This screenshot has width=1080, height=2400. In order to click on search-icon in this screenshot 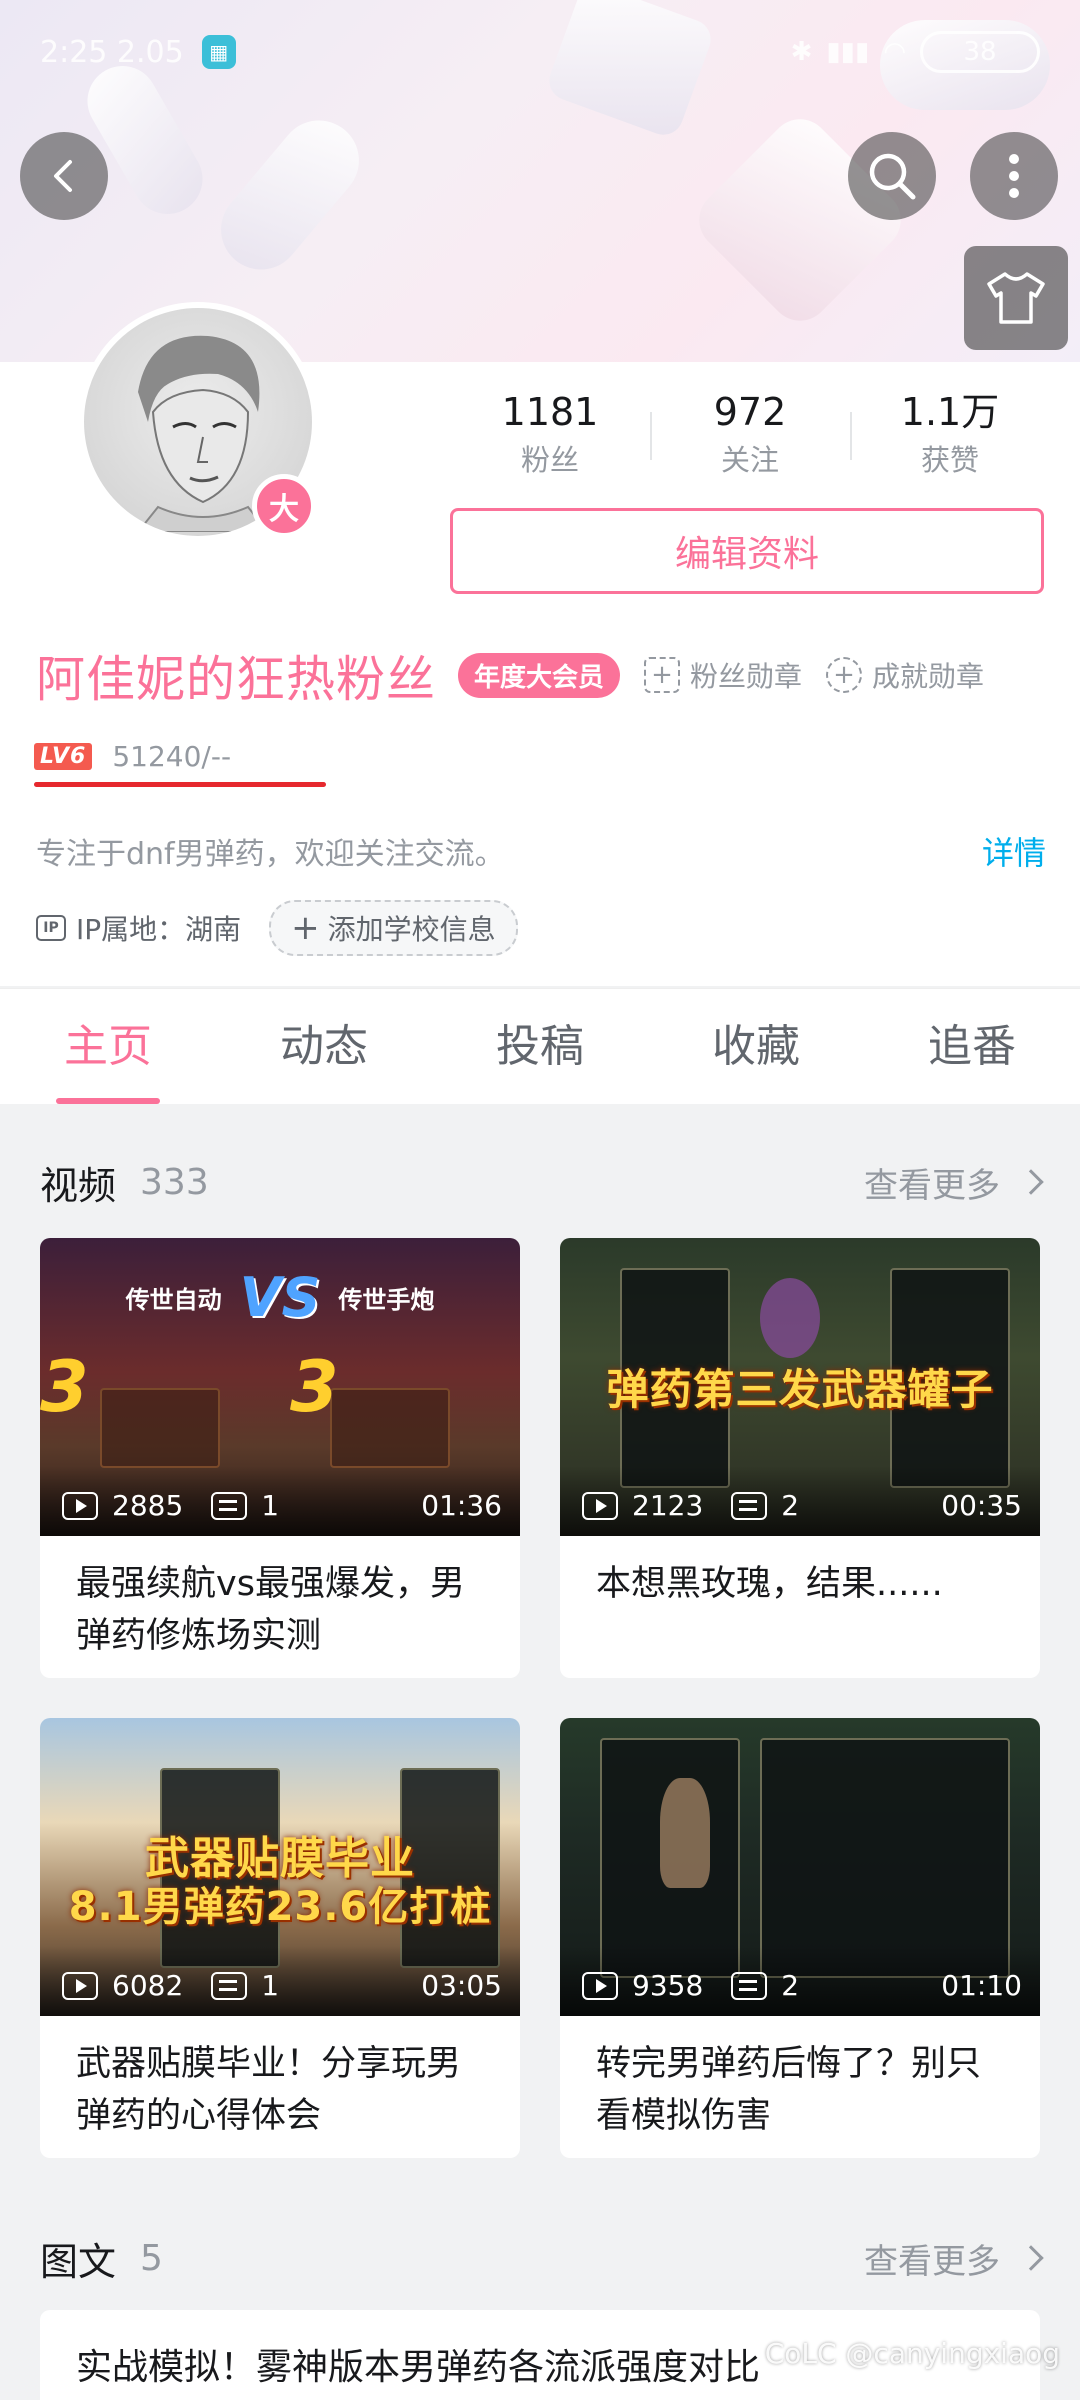, I will do `click(892, 176)`.